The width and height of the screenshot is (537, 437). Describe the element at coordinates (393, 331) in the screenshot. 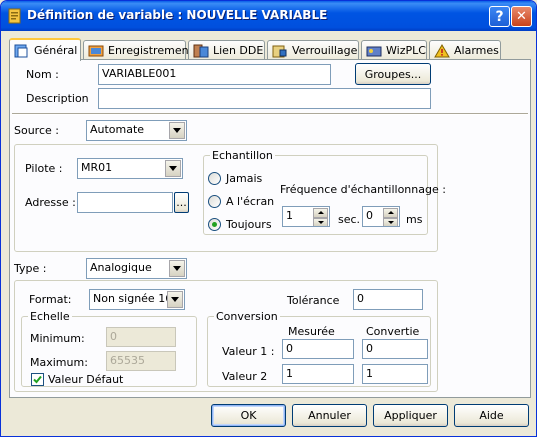

I see `converted-column-header: Convertie` at that location.